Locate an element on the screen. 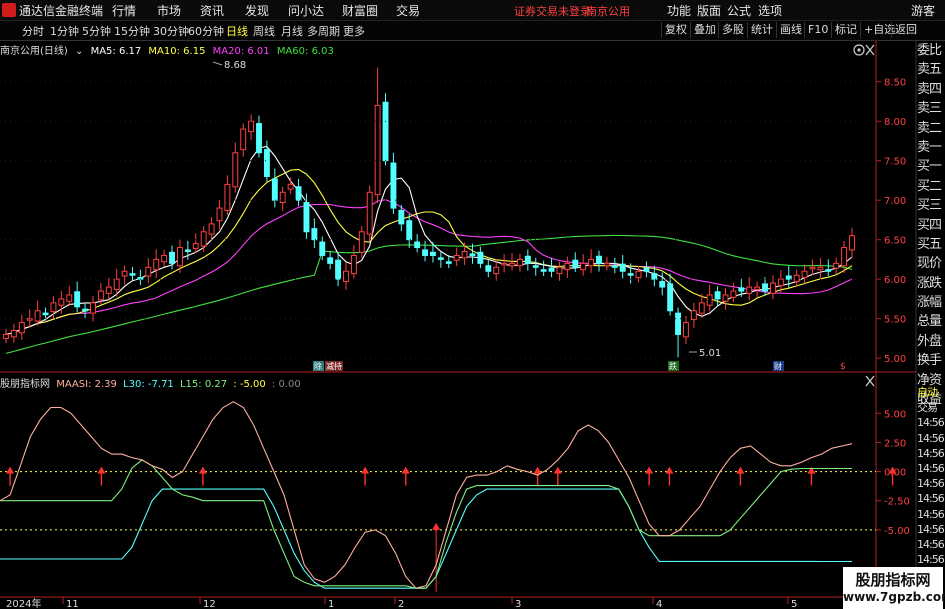  quote-label-change: 涨跌 is located at coordinates (931, 283).